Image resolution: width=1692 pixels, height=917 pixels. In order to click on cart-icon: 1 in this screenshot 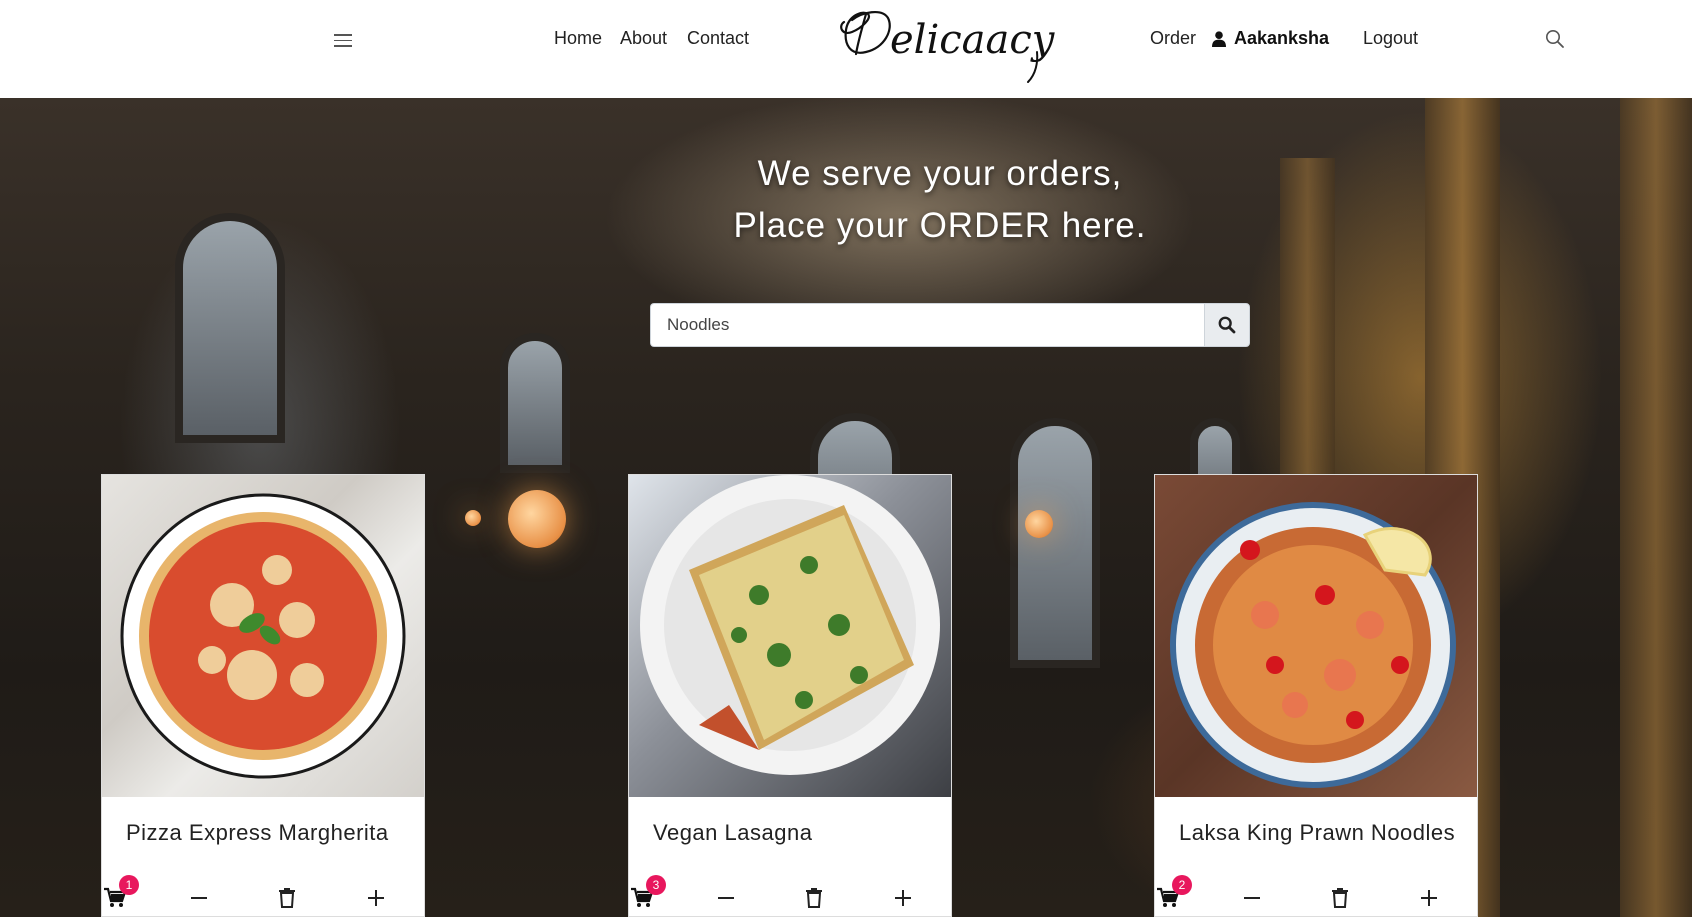, I will do `click(120, 893)`.